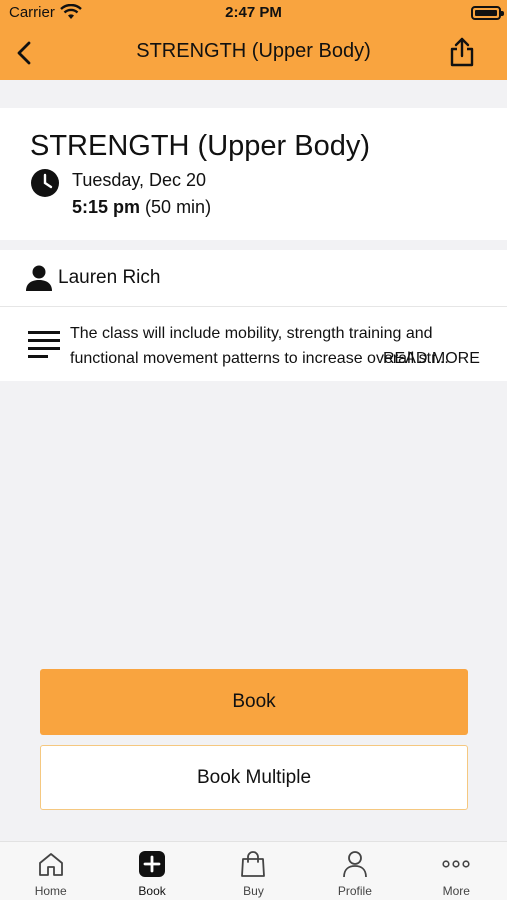 The height and width of the screenshot is (900, 507). Describe the element at coordinates (253, 306) in the screenshot. I see `divider` at that location.